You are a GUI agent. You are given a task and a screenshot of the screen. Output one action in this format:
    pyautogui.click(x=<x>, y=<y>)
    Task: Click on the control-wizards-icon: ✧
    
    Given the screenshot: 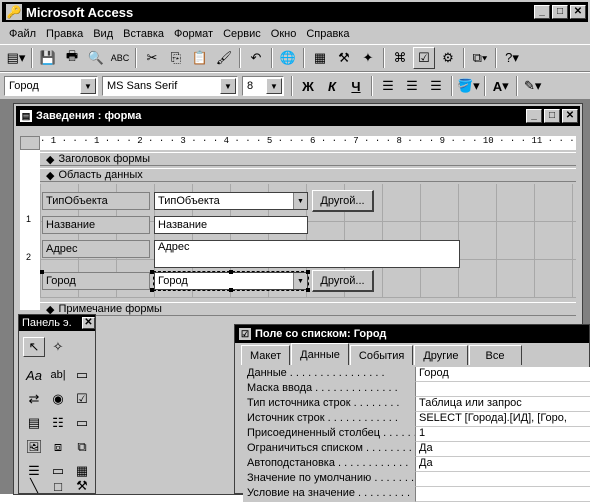 What is the action you would take?
    pyautogui.click(x=58, y=347)
    